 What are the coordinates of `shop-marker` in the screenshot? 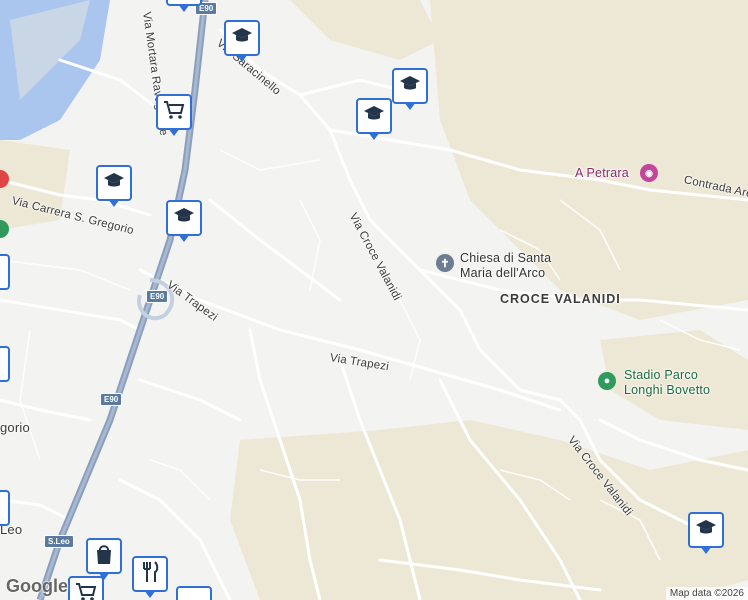 It's located at (104, 559).